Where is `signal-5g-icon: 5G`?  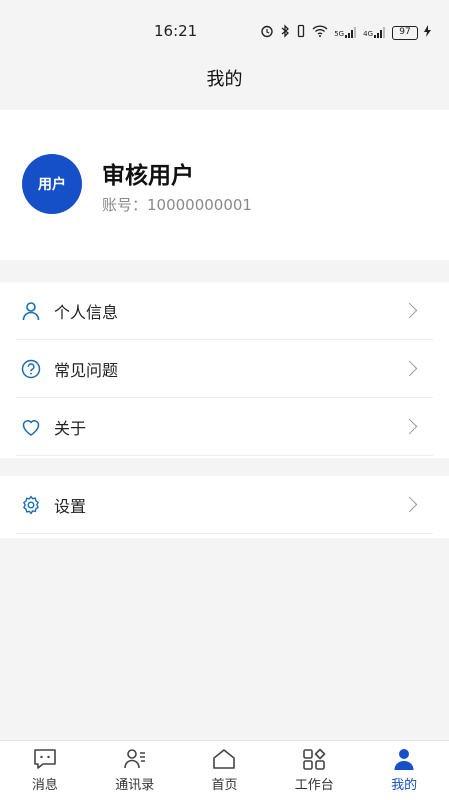
signal-5g-icon: 5G is located at coordinates (345, 32).